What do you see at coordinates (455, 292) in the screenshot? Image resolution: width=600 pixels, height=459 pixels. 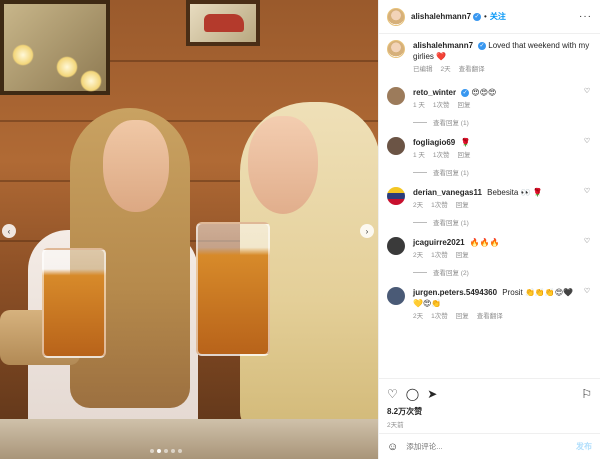 I see `comment-username: jurgen.peters.5494360` at bounding box center [455, 292].